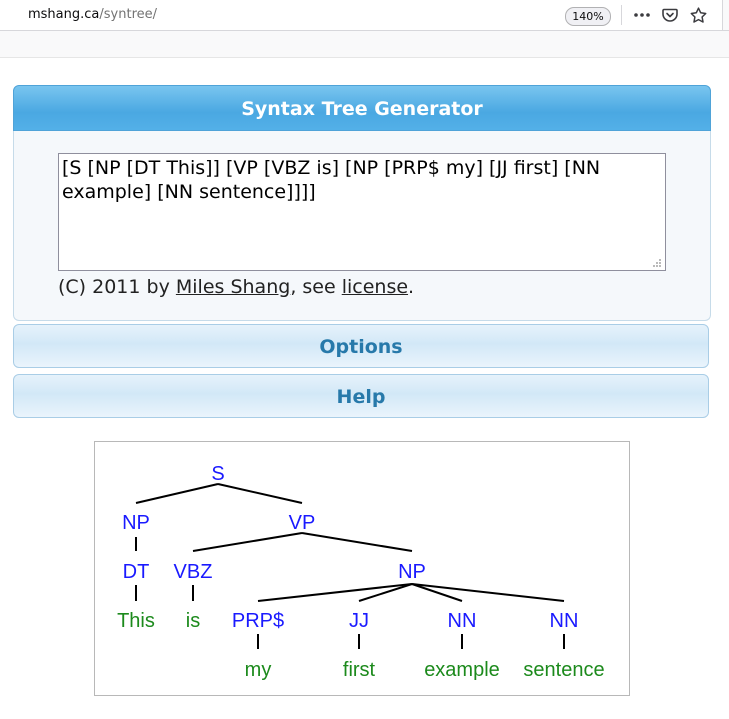 The height and width of the screenshot is (719, 729). Describe the element at coordinates (357, 542) in the screenshot. I see `edge-vp-np` at that location.